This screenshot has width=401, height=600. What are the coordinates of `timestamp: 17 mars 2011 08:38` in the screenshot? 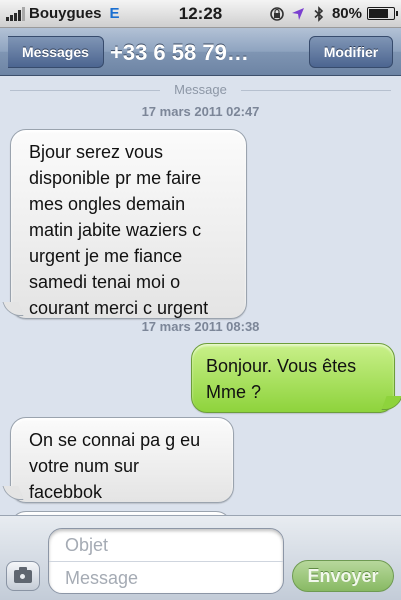 It's located at (200, 326).